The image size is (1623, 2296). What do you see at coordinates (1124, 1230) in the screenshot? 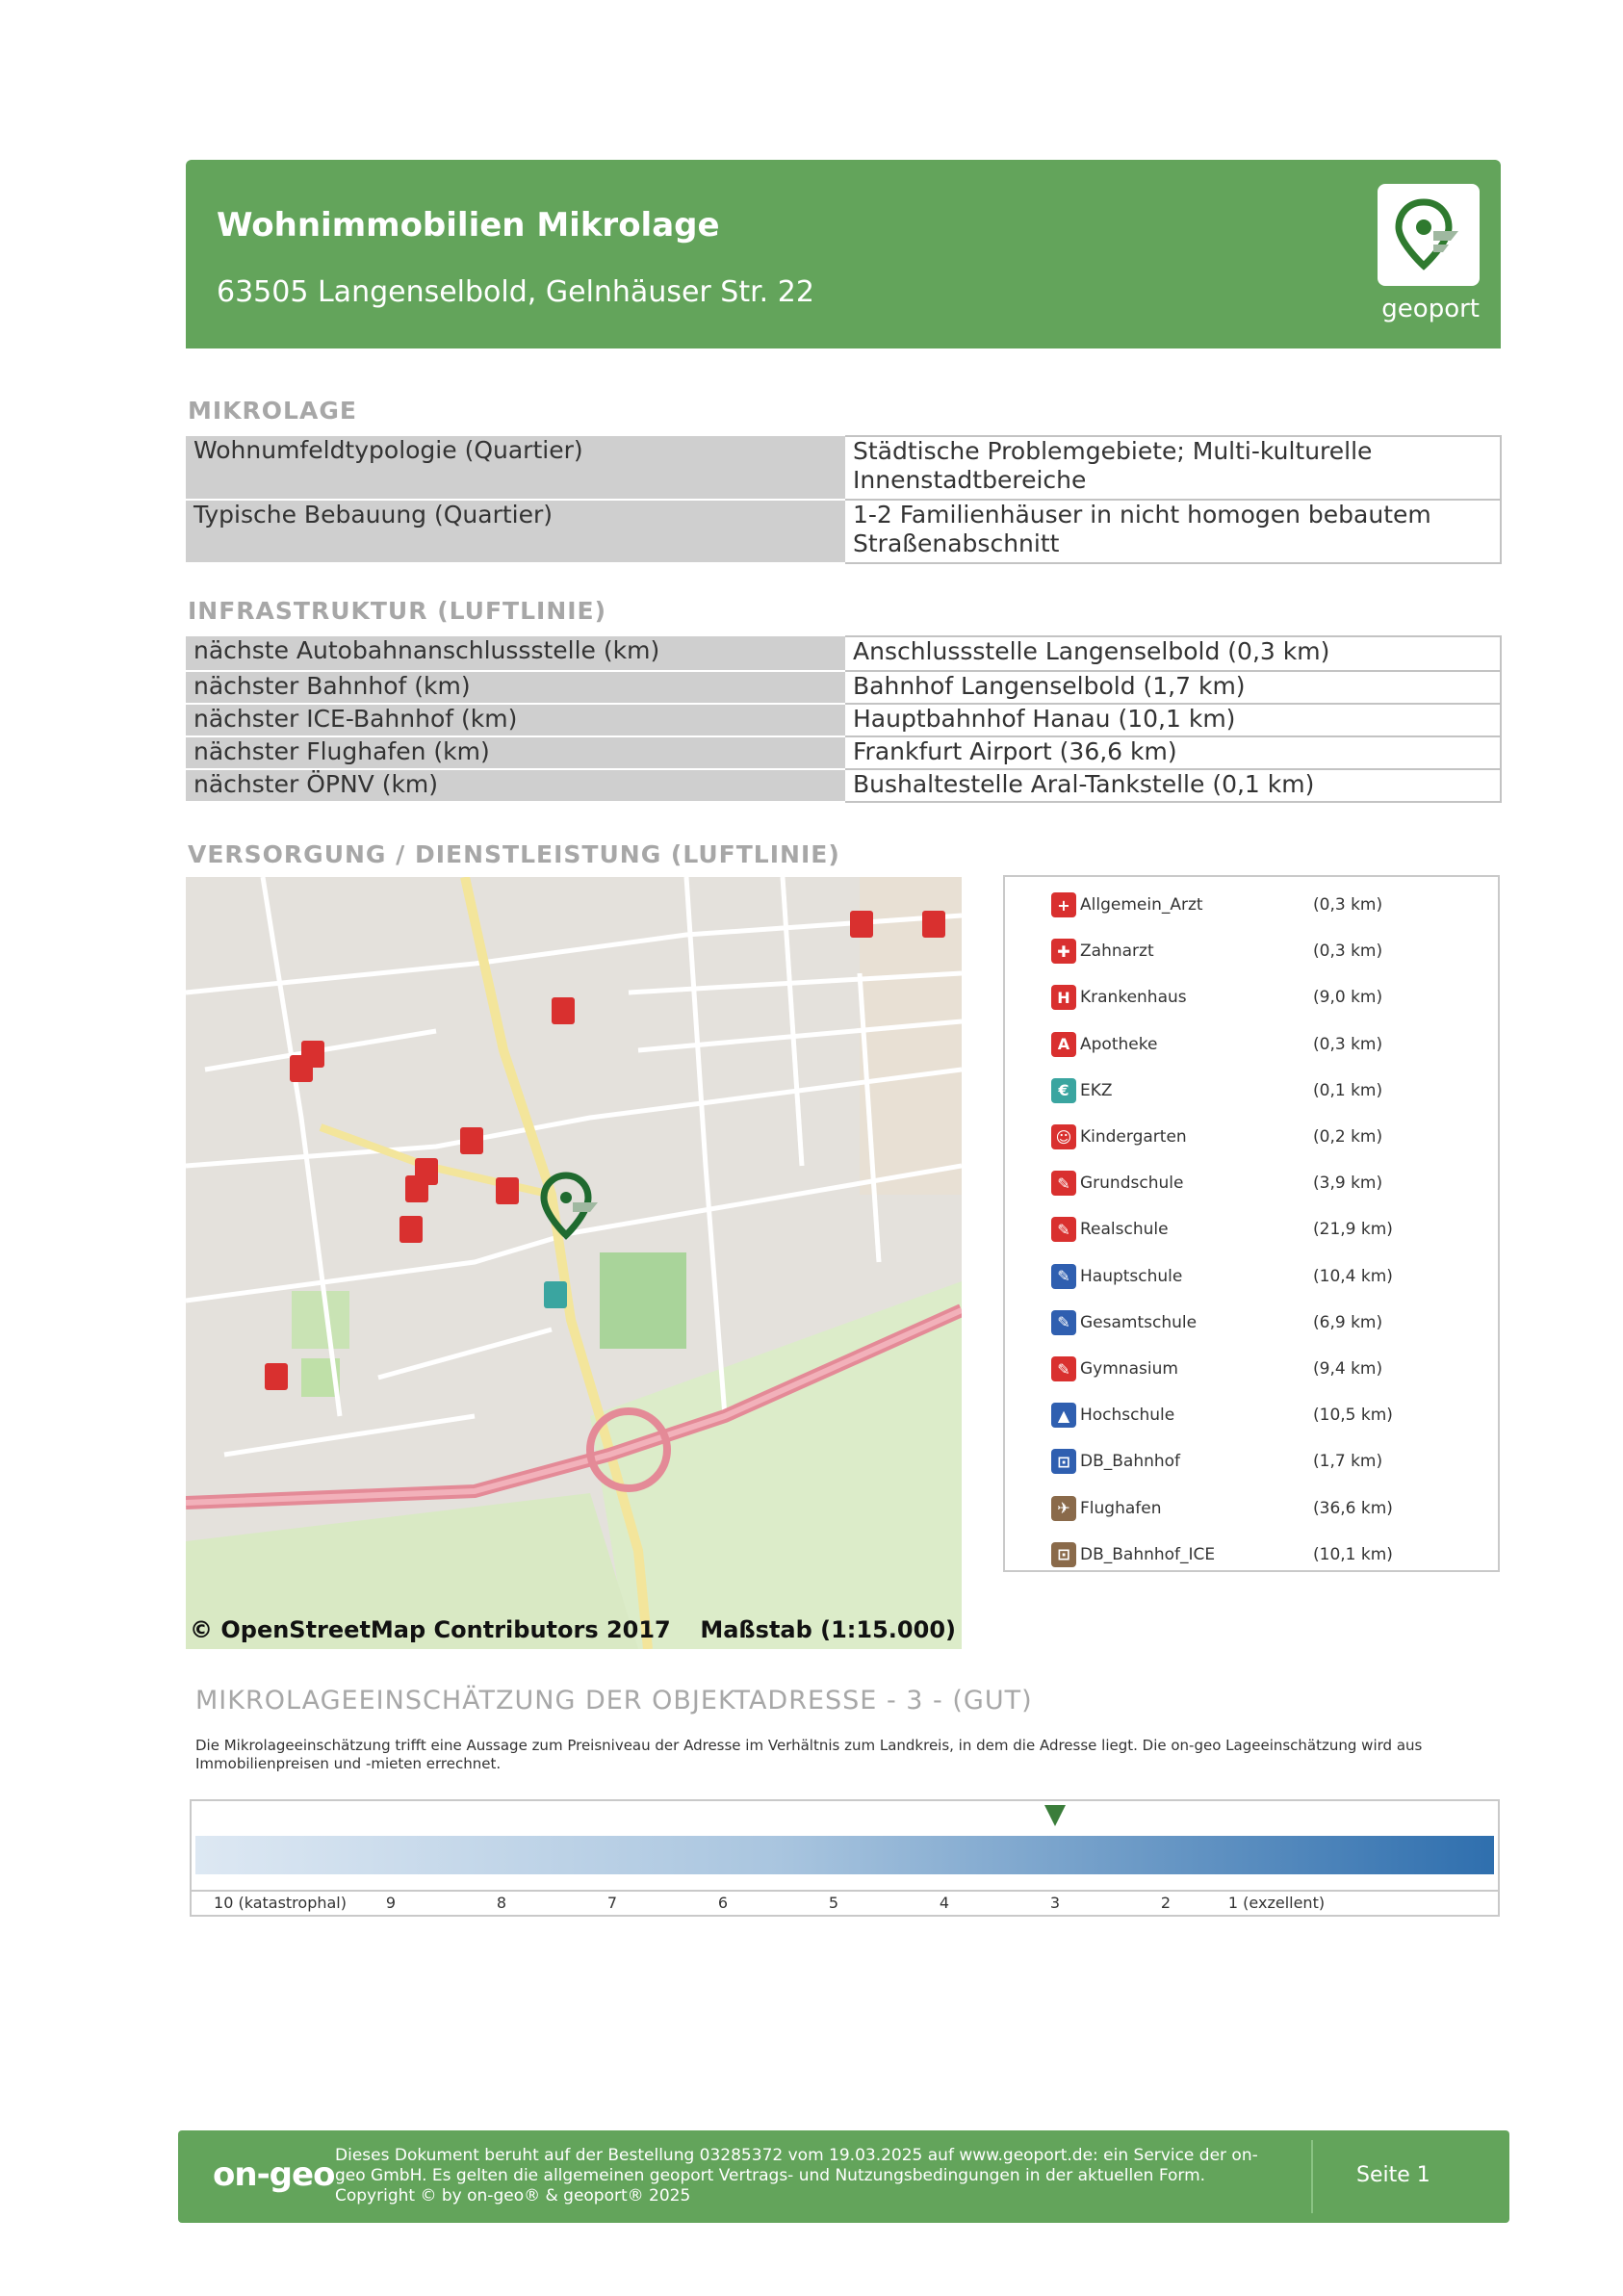
I see `legend-item-label: Realschule` at bounding box center [1124, 1230].